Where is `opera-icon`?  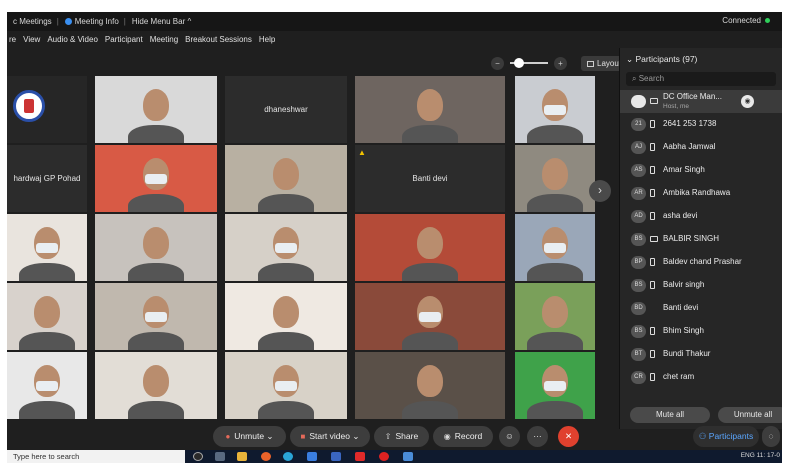 opera-icon is located at coordinates (384, 456).